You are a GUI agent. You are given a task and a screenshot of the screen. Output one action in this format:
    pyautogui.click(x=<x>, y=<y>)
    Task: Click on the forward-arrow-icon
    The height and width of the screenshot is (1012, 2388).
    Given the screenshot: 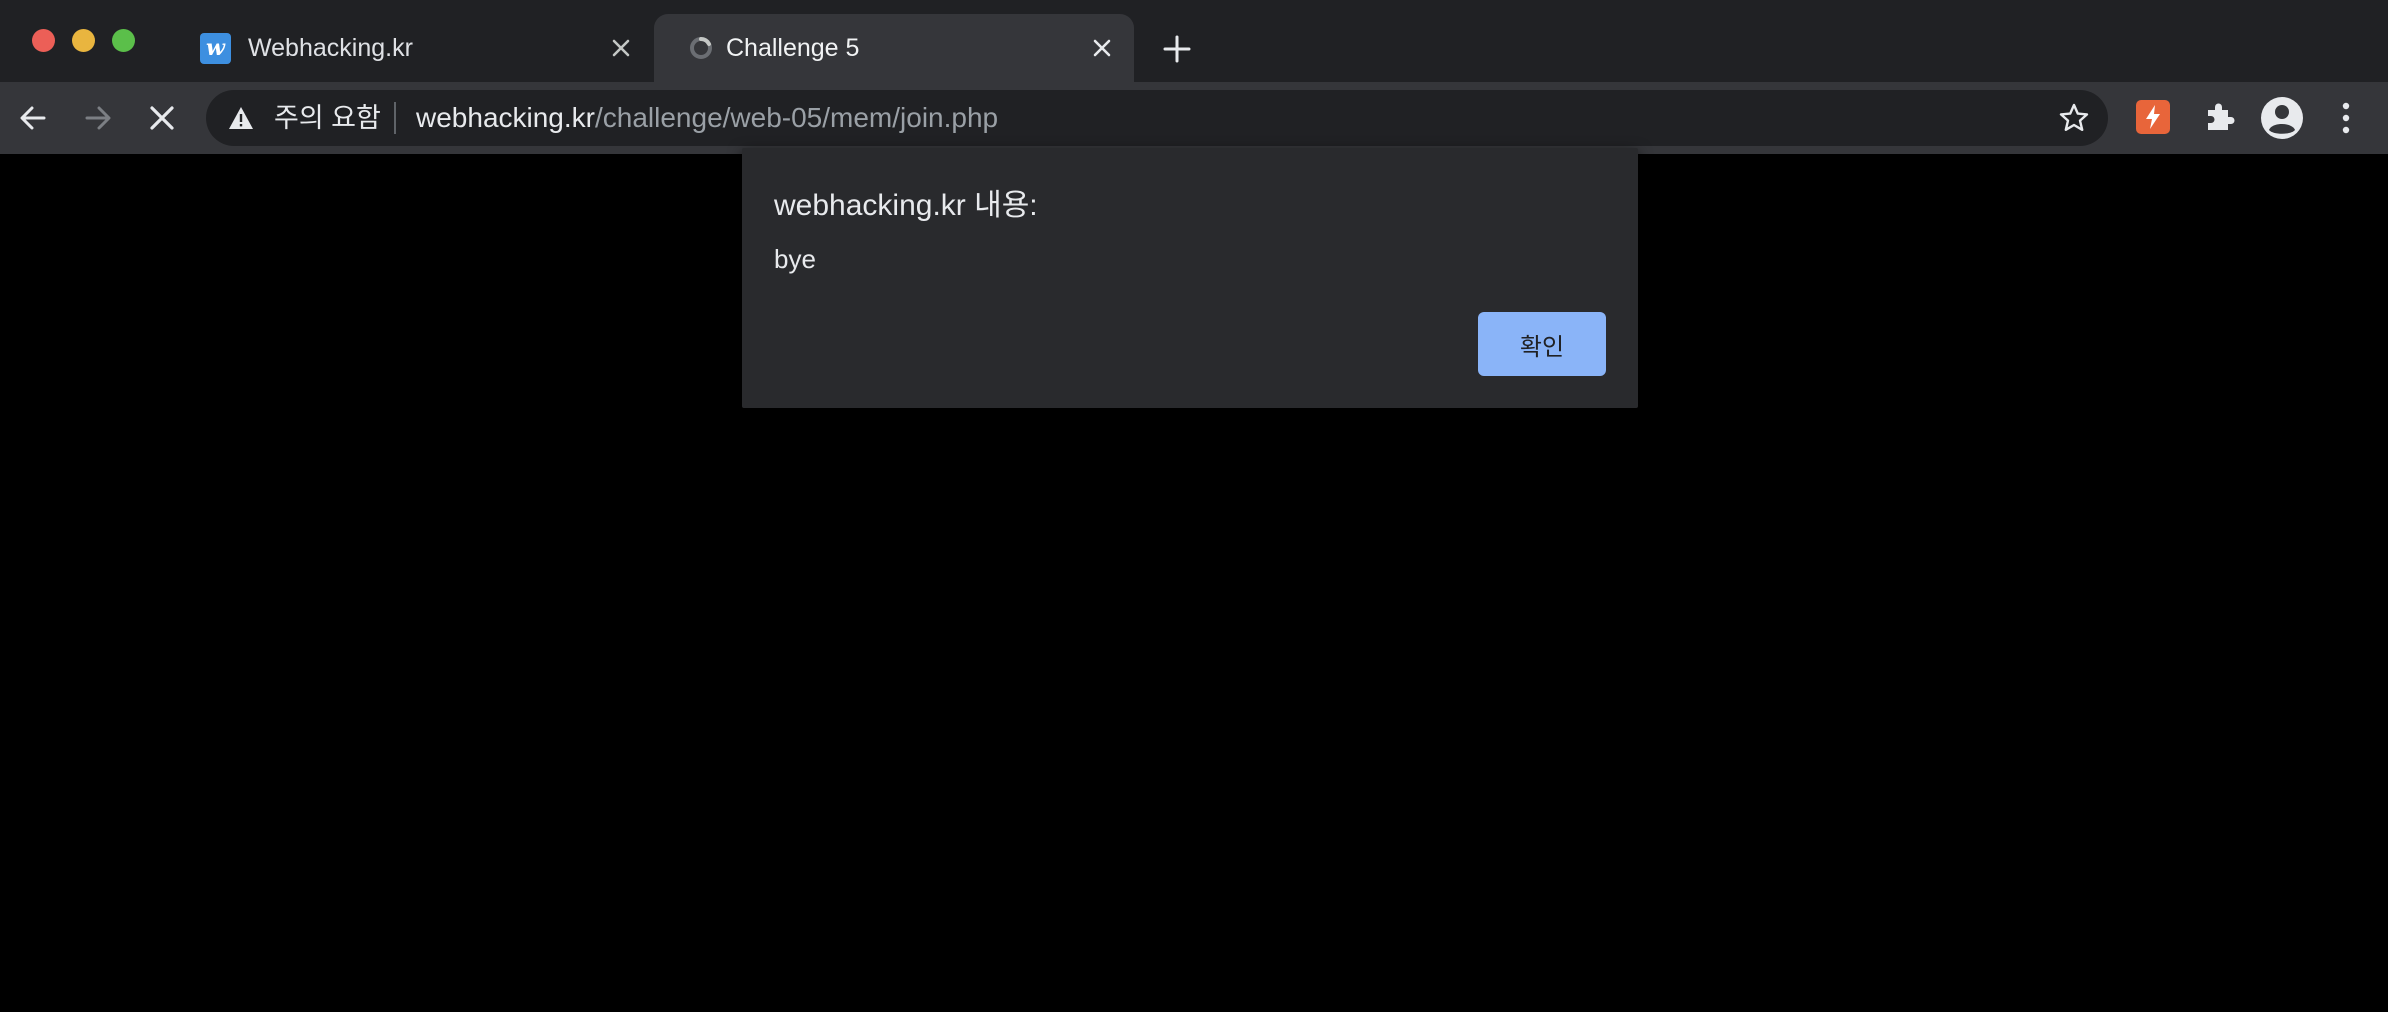 What is the action you would take?
    pyautogui.click(x=98, y=118)
    